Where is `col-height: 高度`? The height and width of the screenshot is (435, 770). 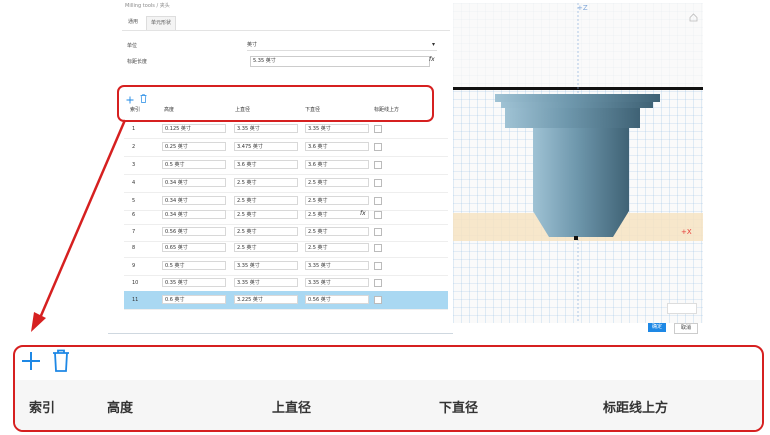 col-height: 高度 is located at coordinates (120, 407).